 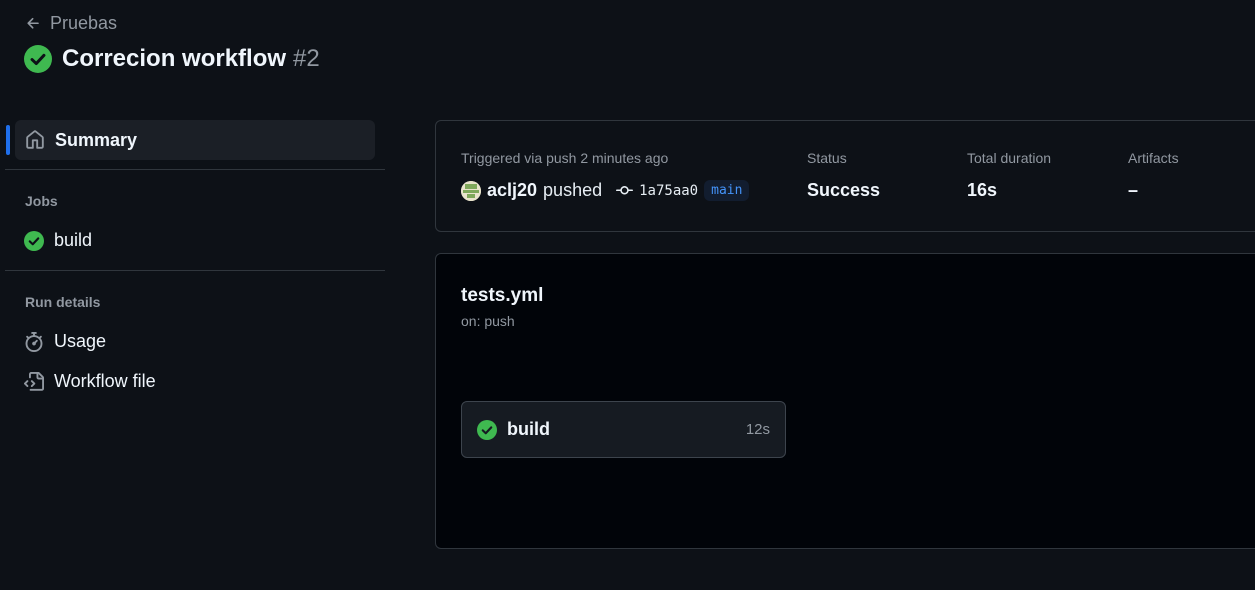 I want to click on trigger-label: Triggered via push 2 minutes ago, so click(x=565, y=158).